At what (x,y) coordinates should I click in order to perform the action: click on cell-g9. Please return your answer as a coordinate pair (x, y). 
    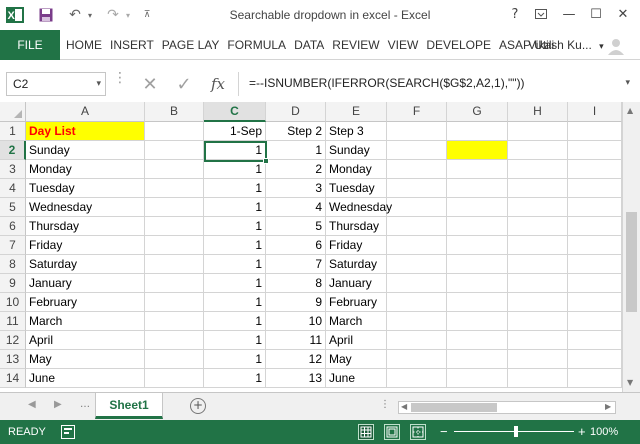
    Looking at the image, I should click on (477, 283).